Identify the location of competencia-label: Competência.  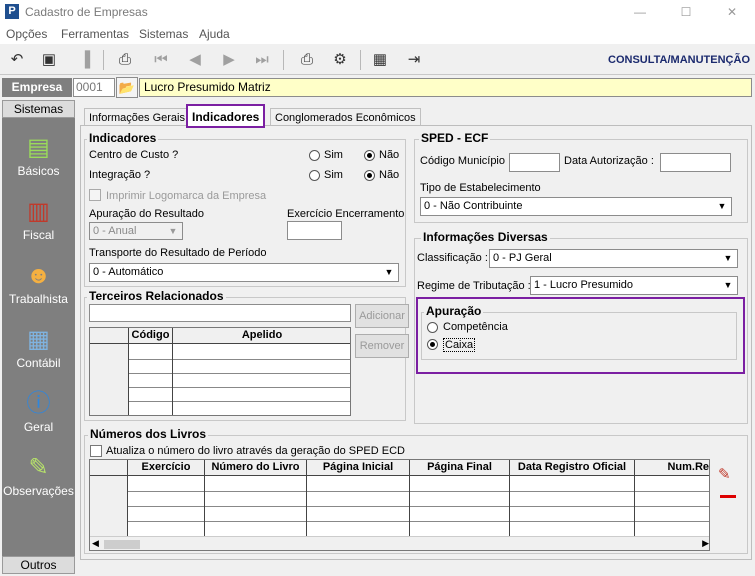
(475, 327).